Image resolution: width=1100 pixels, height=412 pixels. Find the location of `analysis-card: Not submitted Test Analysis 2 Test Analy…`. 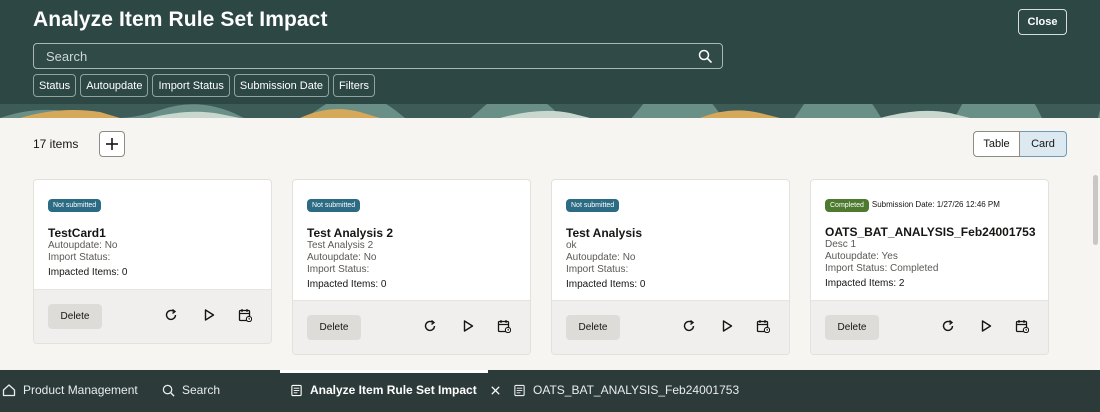

analysis-card: Not submitted Test Analysis 2 Test Analy… is located at coordinates (411, 267).